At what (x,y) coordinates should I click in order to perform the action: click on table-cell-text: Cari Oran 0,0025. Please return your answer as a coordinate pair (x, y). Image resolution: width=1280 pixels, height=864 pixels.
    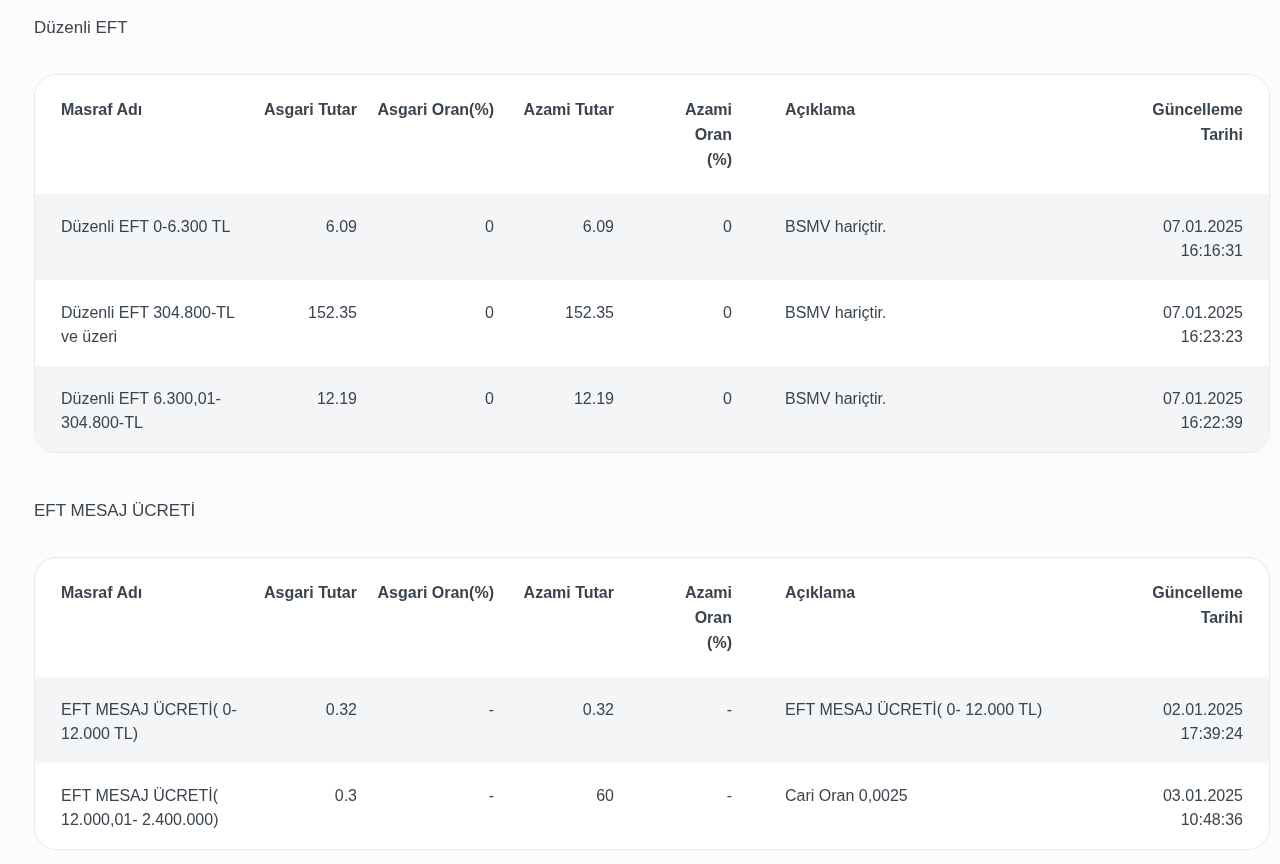
    Looking at the image, I should click on (846, 796).